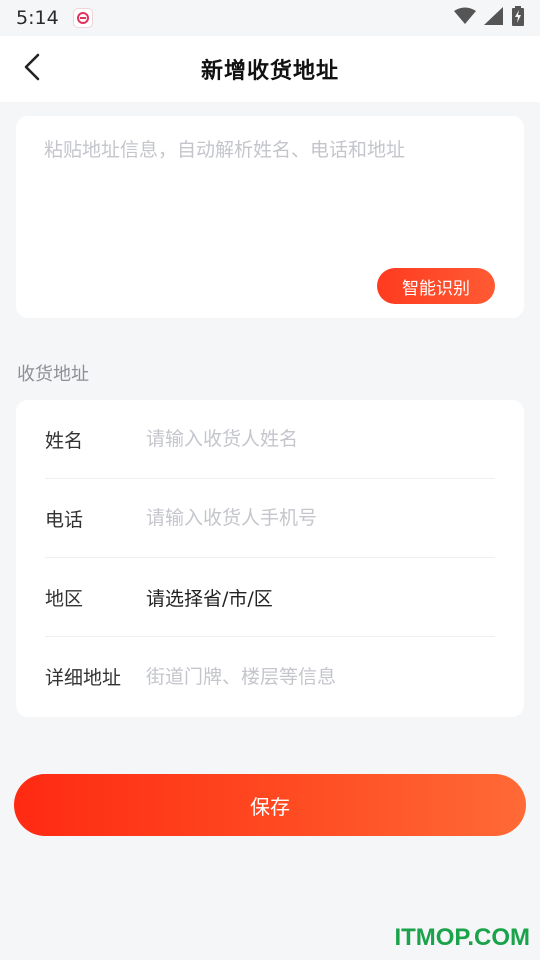 This screenshot has height=960, width=540. Describe the element at coordinates (462, 937) in the screenshot. I see `watermark: ITMOP.COM` at that location.